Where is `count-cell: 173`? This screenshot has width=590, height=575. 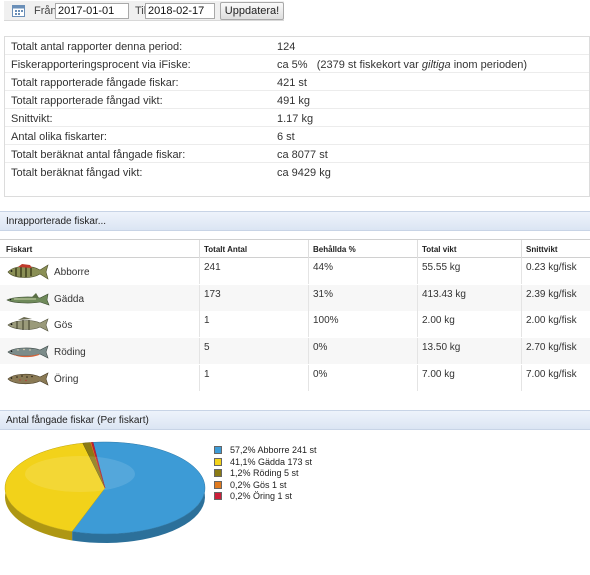 count-cell: 173 is located at coordinates (212, 294).